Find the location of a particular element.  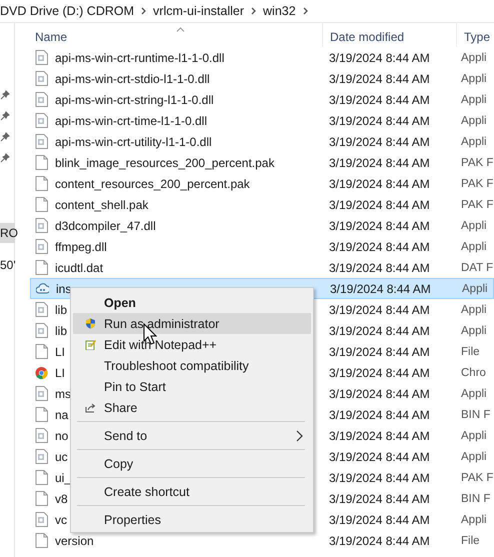

file-name: ui_ is located at coordinates (63, 477).